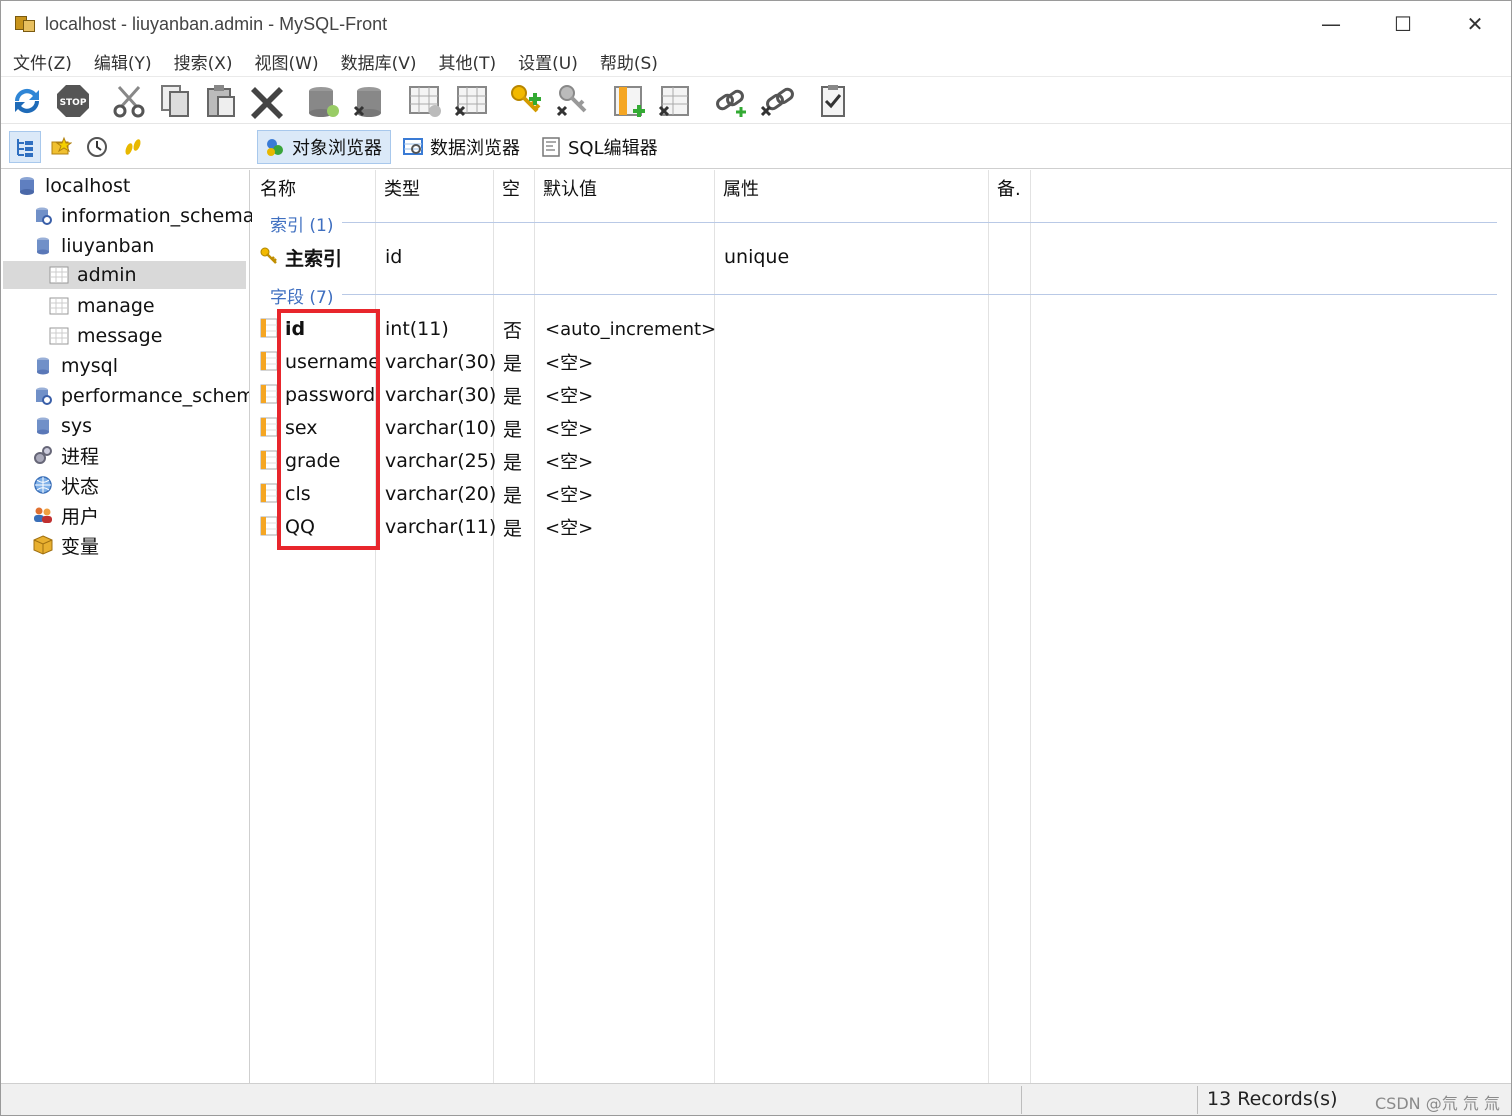  Describe the element at coordinates (313, 188) in the screenshot. I see `column-header-name: 名称` at that location.